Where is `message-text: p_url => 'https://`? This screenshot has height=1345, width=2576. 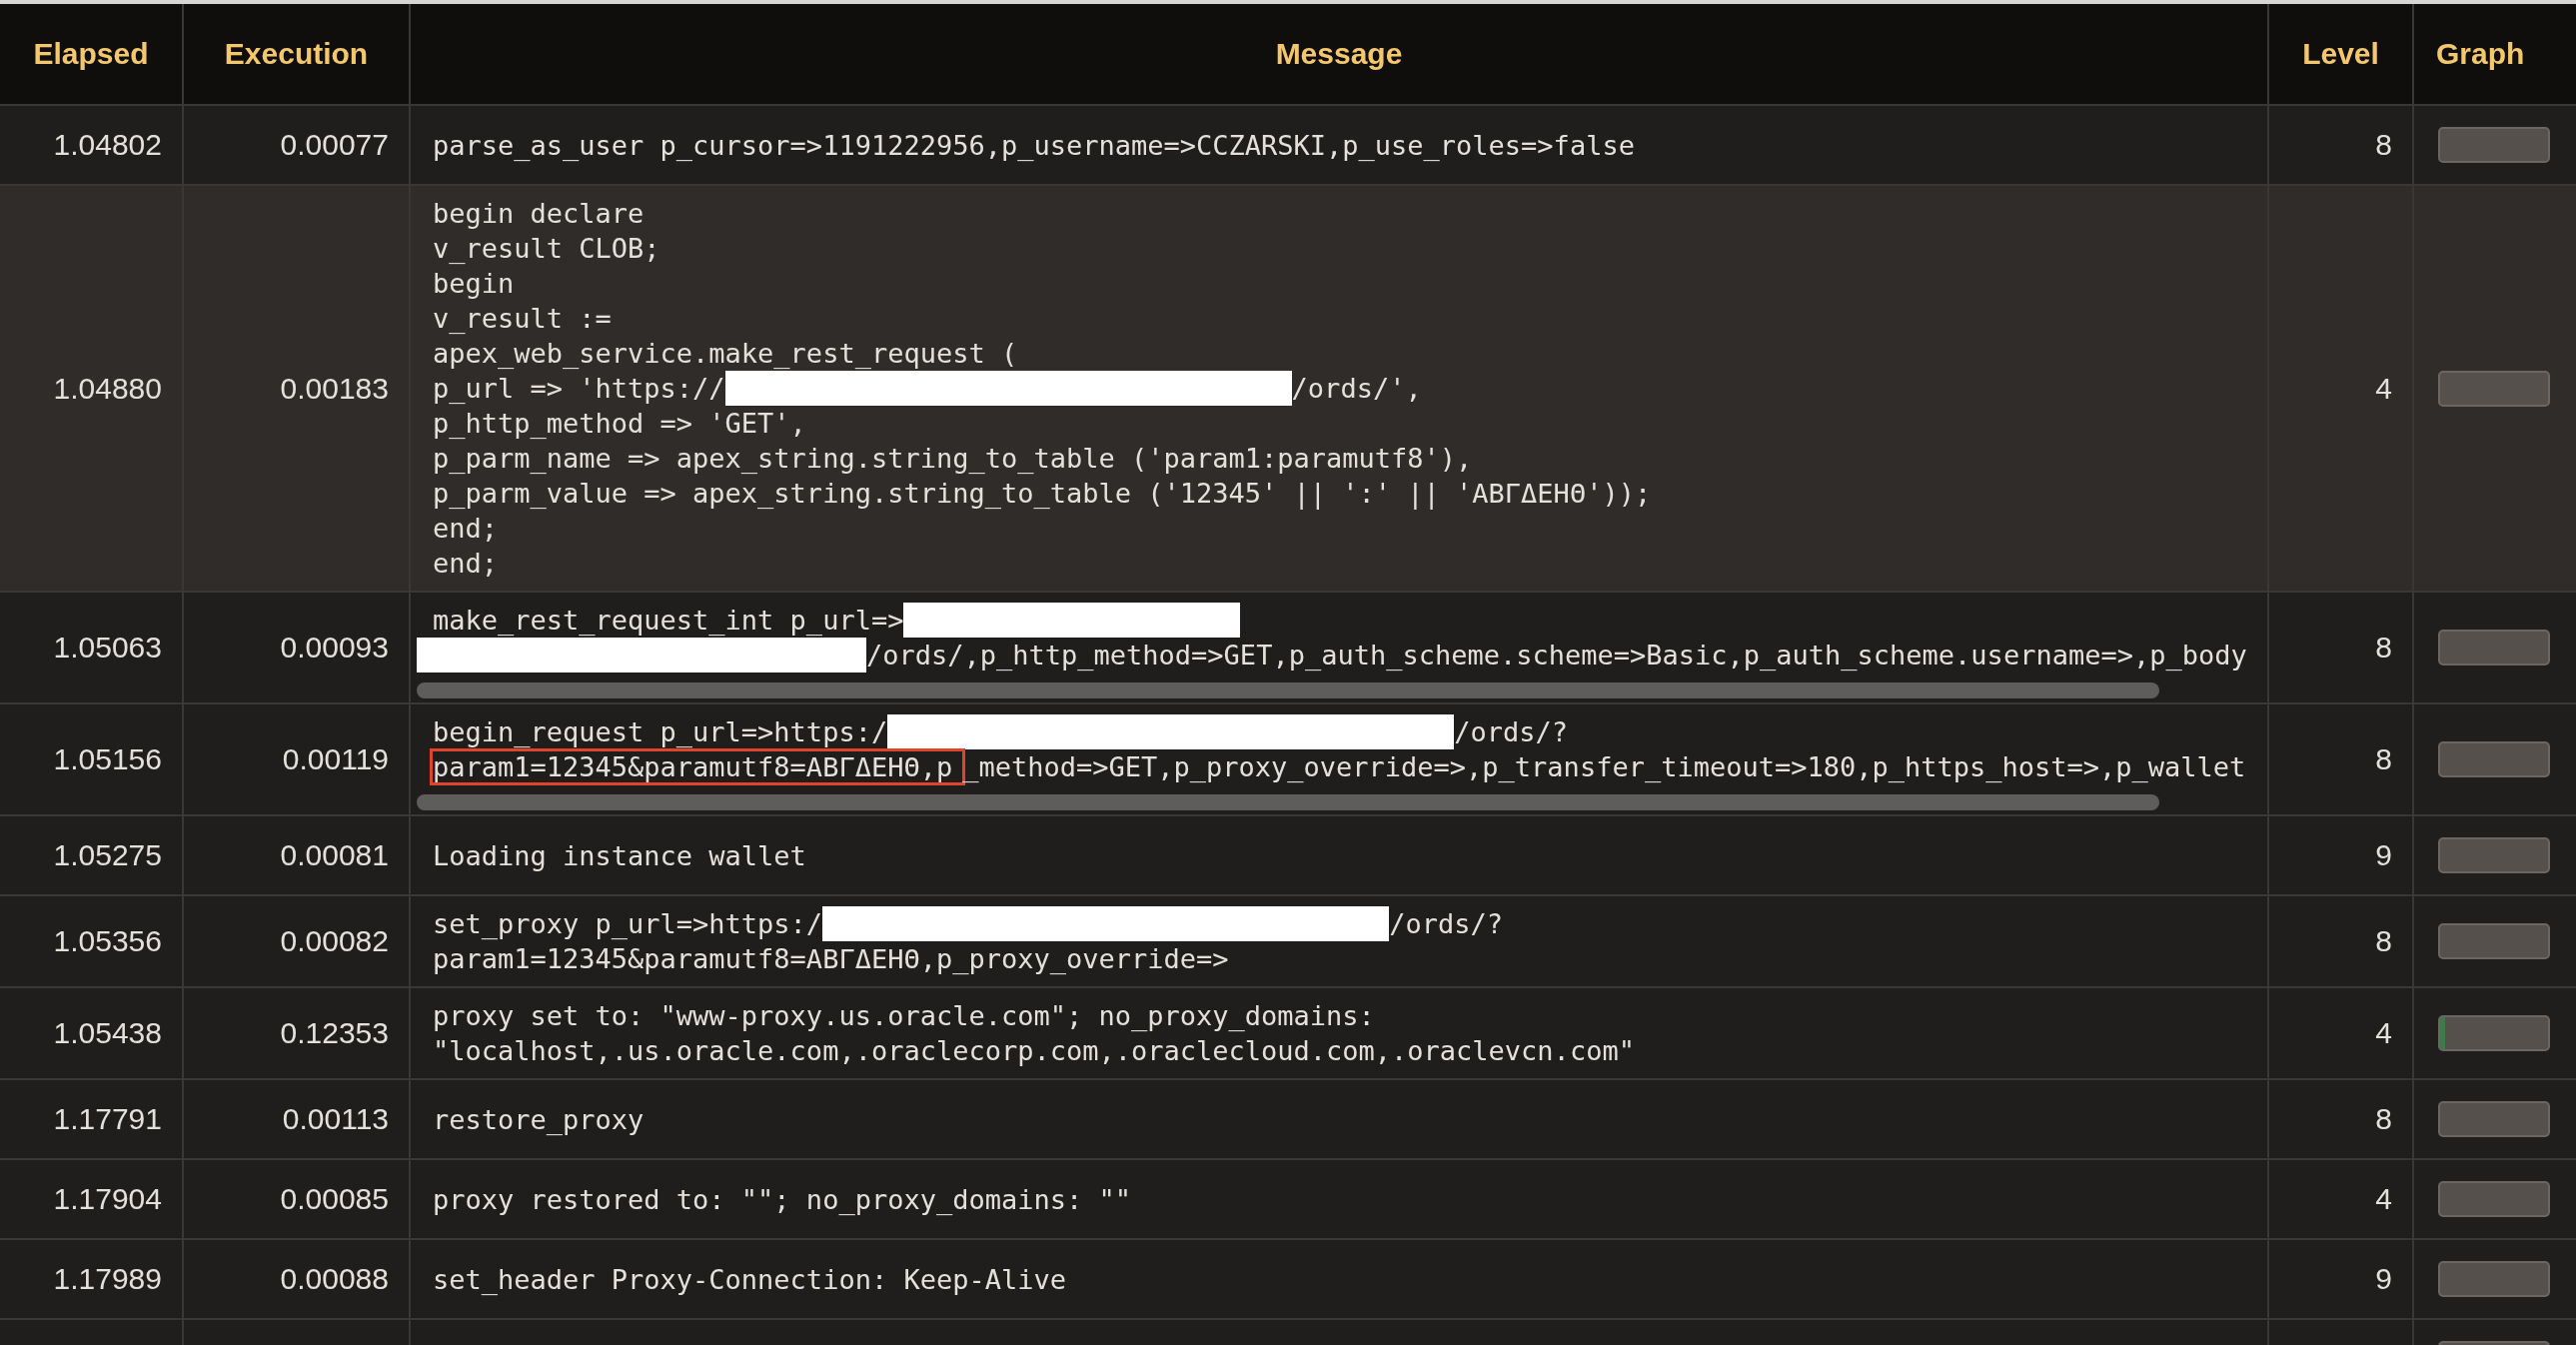
message-text: p_url => 'https:// is located at coordinates (579, 388).